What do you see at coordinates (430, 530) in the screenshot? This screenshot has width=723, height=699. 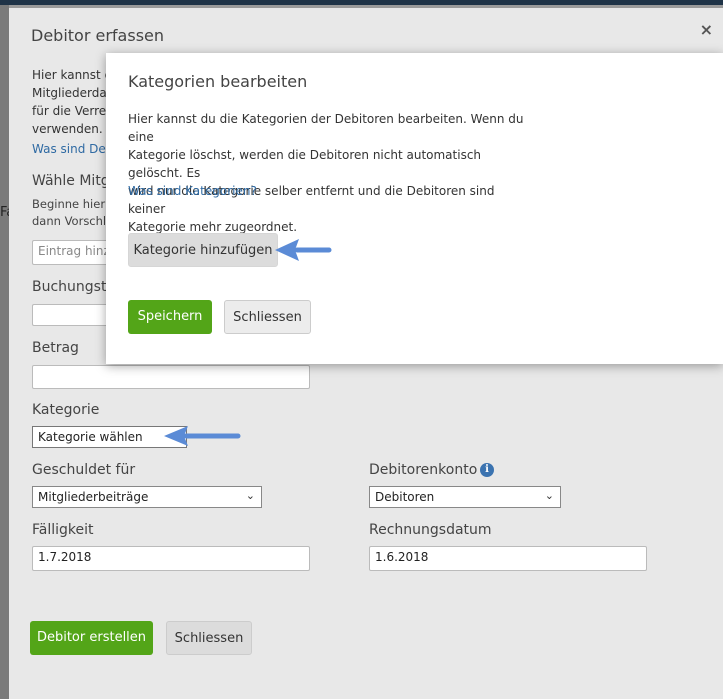 I see `rechnungsdatum-label: Rechnungsdatum` at bounding box center [430, 530].